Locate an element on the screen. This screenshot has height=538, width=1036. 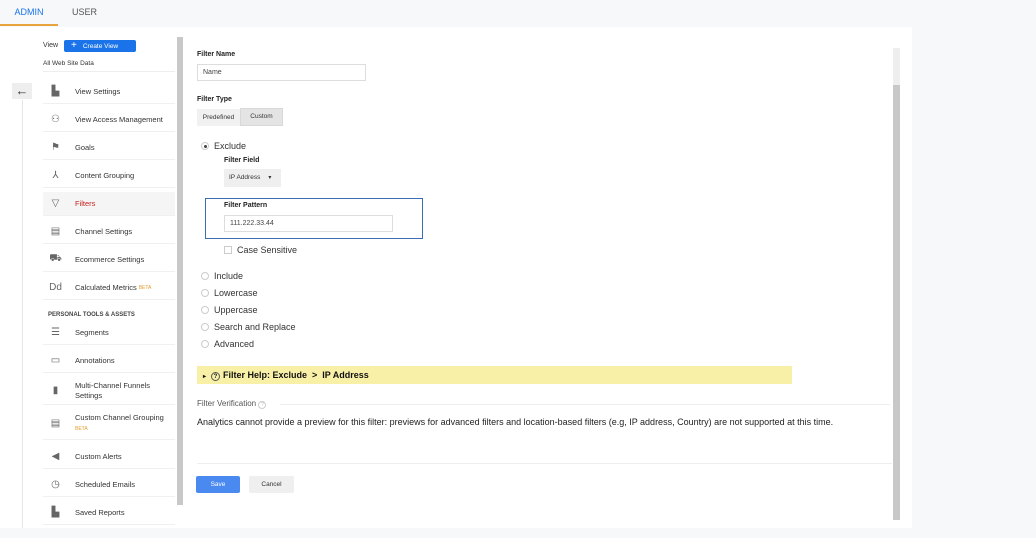
sidebar-tool-custom-alerts: ◀ Custom Alerts is located at coordinates (109, 457).